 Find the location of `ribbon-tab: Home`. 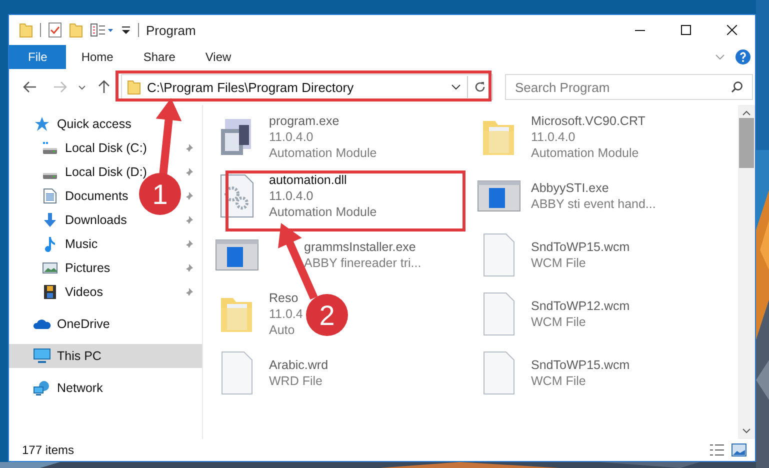

ribbon-tab: Home is located at coordinates (97, 57).